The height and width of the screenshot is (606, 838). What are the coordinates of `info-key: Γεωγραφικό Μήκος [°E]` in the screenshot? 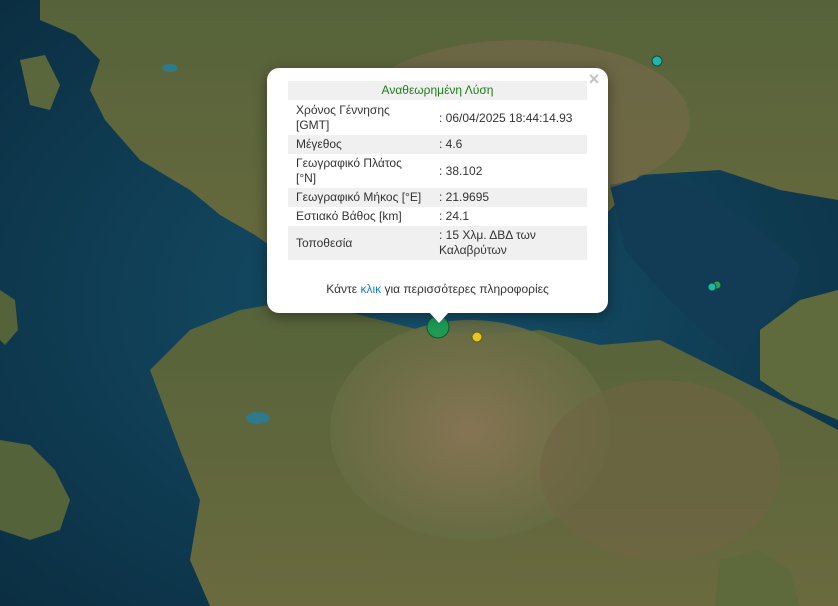 It's located at (359, 197).